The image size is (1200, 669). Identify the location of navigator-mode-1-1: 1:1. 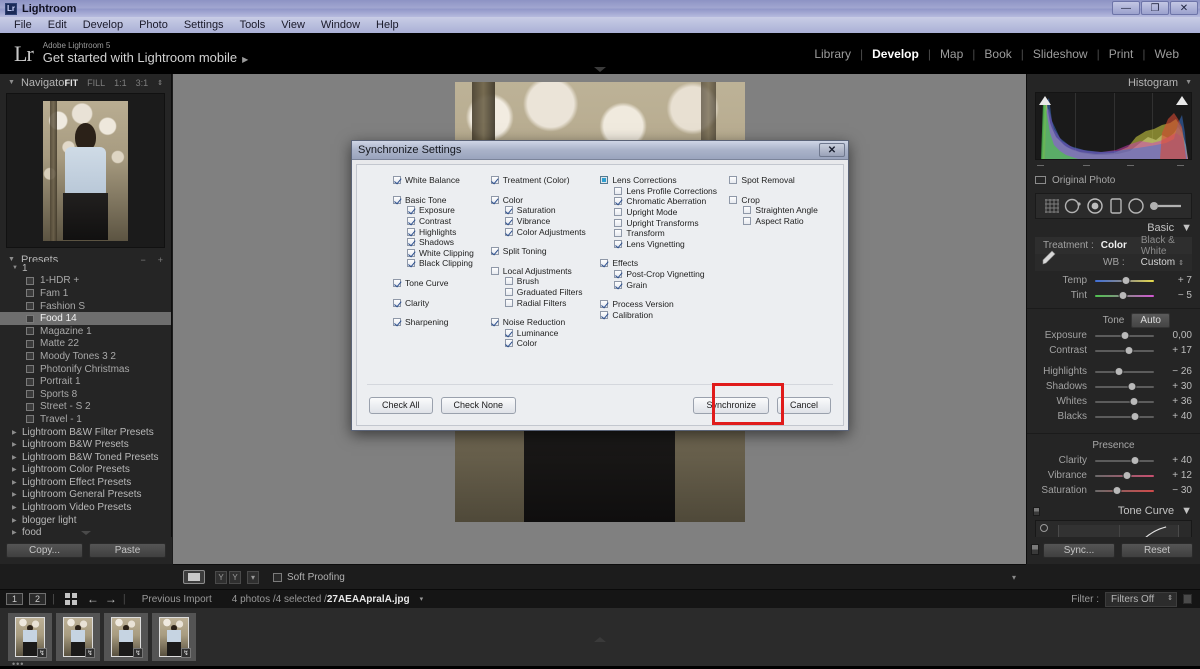
(120, 83).